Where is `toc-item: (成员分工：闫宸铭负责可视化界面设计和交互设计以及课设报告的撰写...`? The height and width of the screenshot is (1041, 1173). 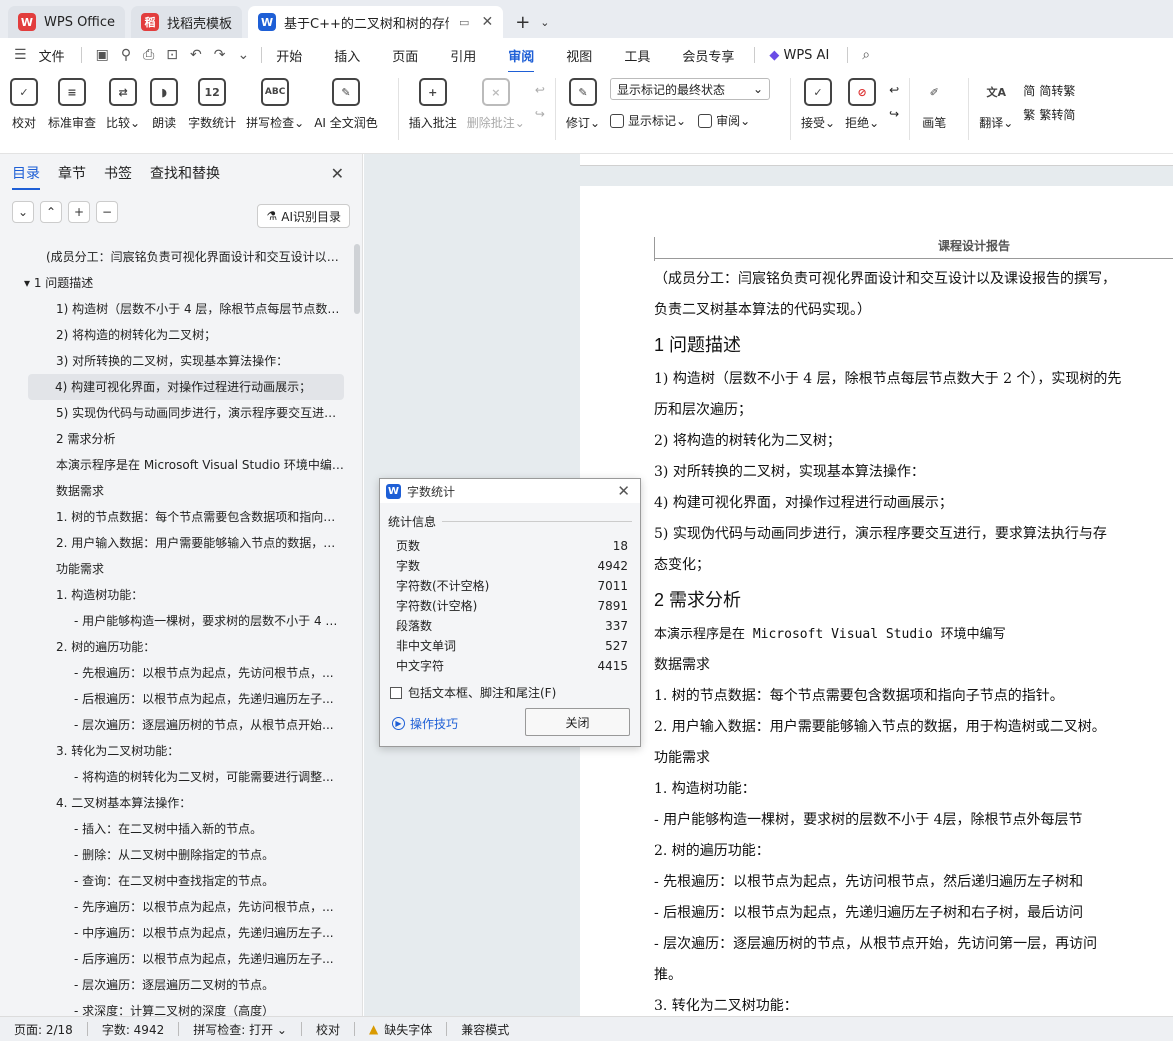 toc-item: (成员分工：闫宸铭负责可视化界面设计和交互设计以及课设报告的撰写... is located at coordinates (178, 257).